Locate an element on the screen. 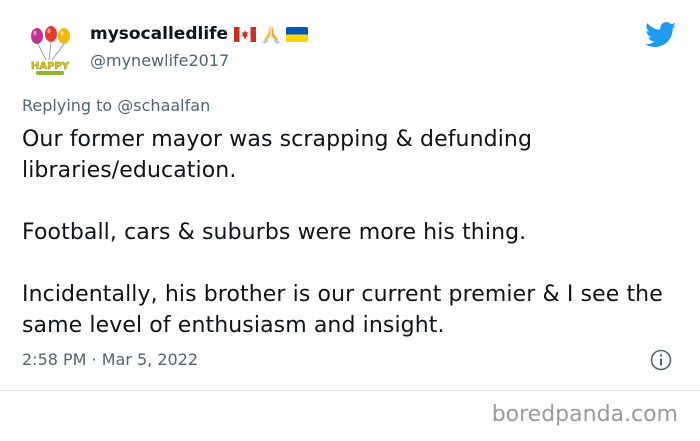  tweet-timestamp: 2:58 PM · Mar 5, 2022 is located at coordinates (110, 359).